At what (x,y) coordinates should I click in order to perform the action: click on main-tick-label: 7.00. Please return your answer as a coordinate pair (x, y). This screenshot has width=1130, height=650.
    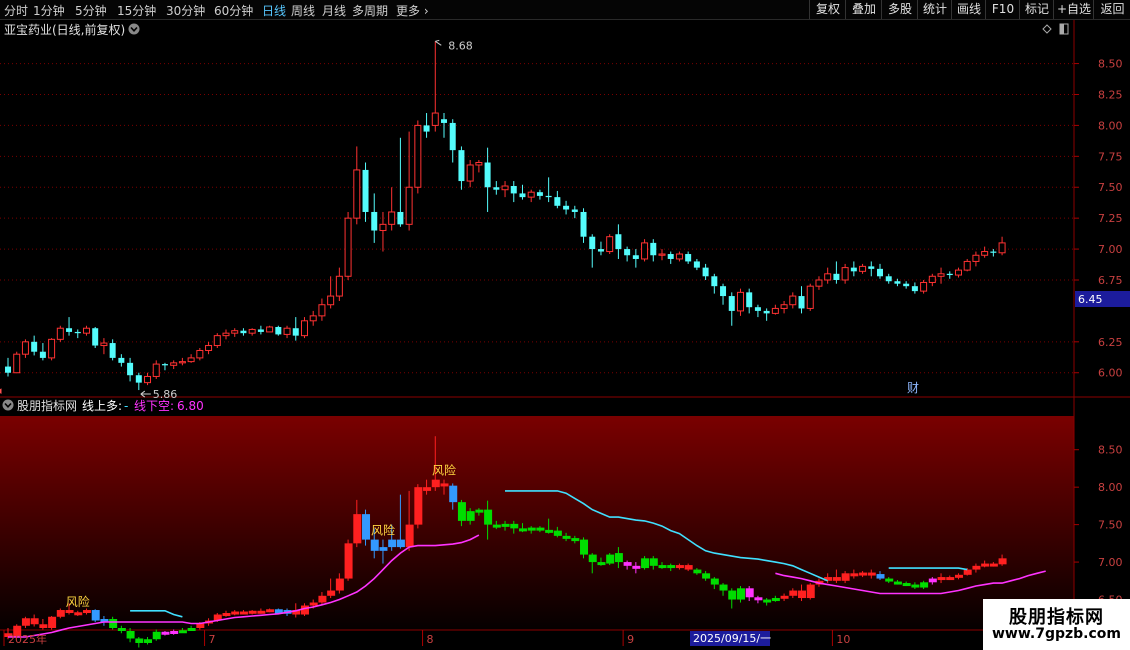
    Looking at the image, I should click on (1110, 249).